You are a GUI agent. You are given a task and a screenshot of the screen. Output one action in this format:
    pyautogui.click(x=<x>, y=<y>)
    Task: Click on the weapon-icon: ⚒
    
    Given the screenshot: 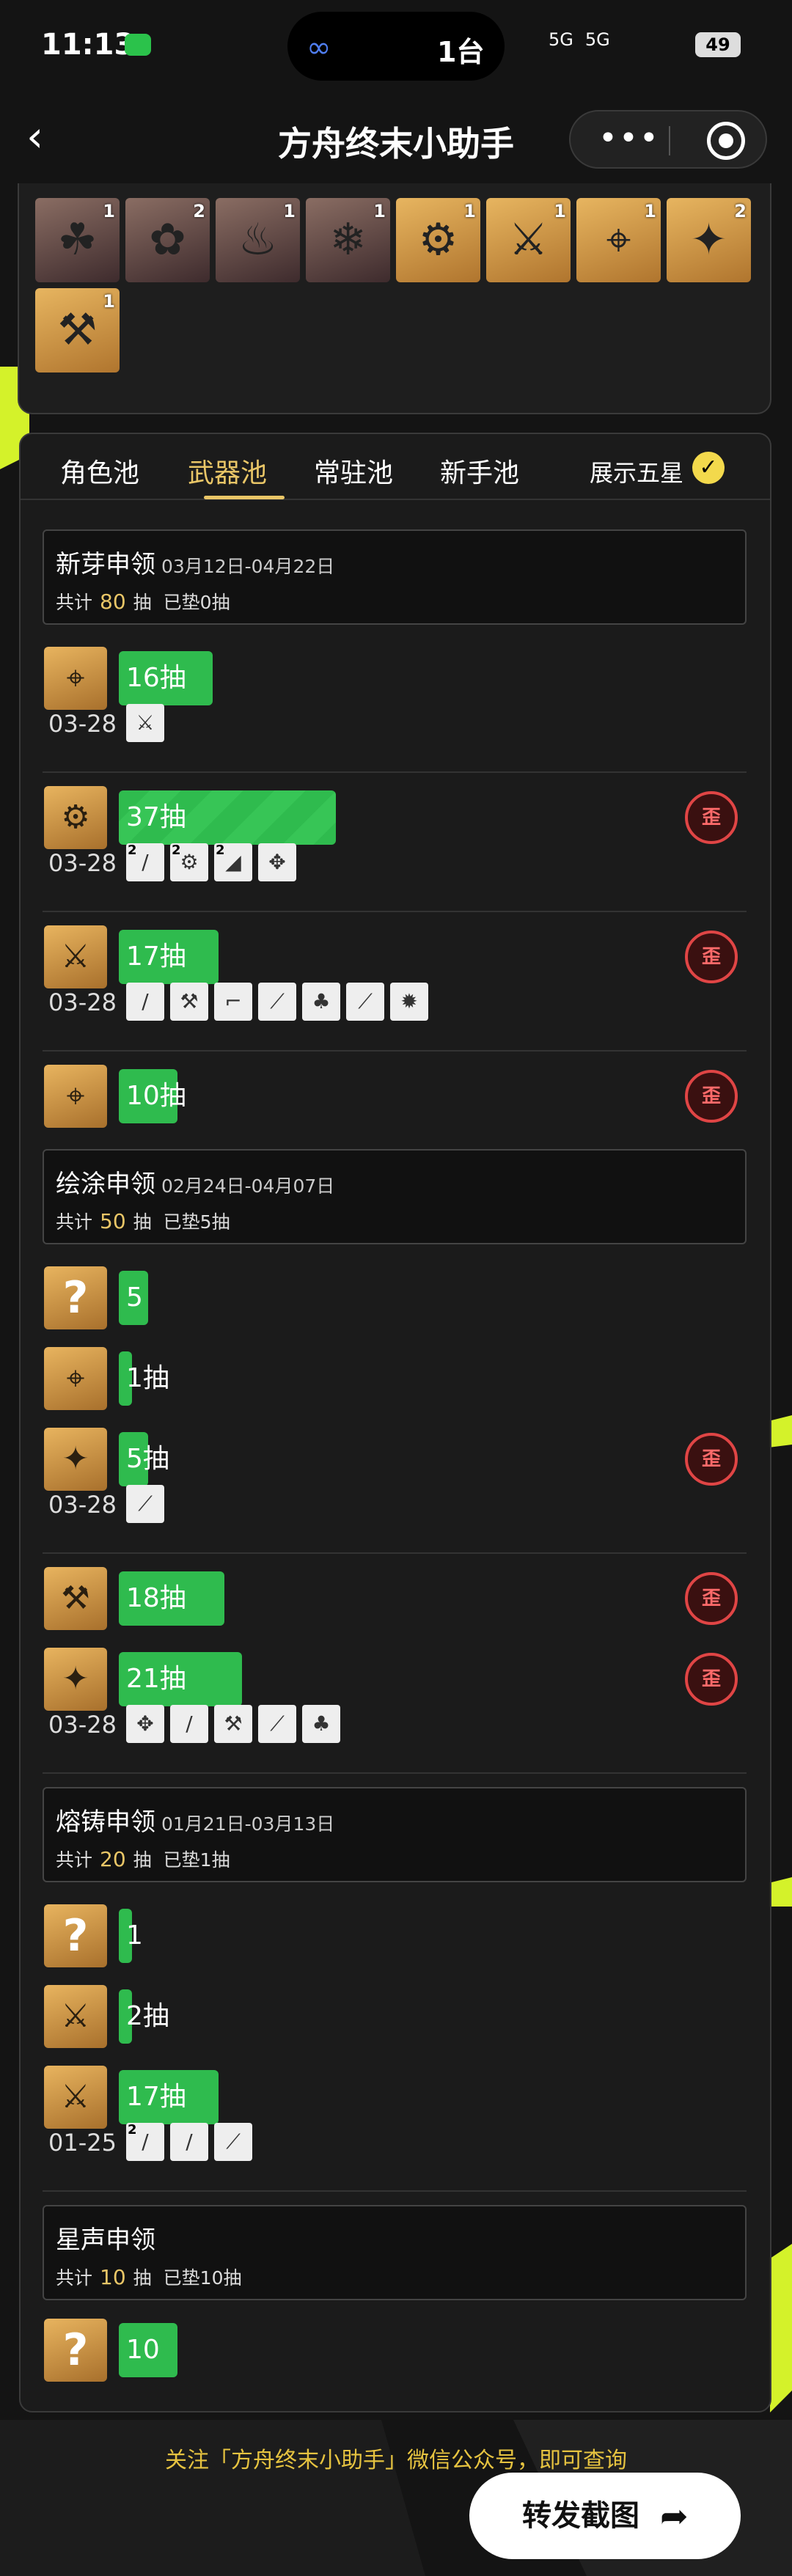 What is the action you would take?
    pyautogui.click(x=75, y=1598)
    